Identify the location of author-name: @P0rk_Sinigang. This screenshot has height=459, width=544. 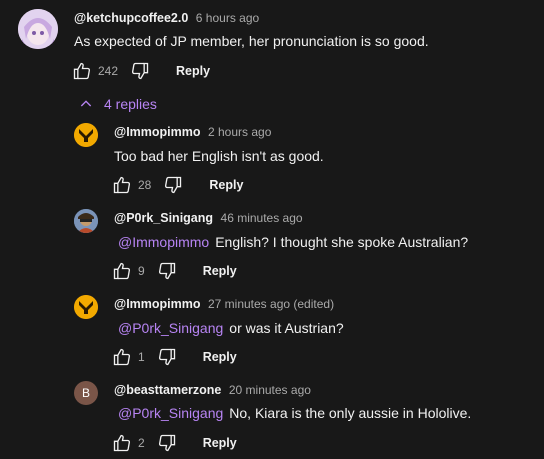
(163, 218).